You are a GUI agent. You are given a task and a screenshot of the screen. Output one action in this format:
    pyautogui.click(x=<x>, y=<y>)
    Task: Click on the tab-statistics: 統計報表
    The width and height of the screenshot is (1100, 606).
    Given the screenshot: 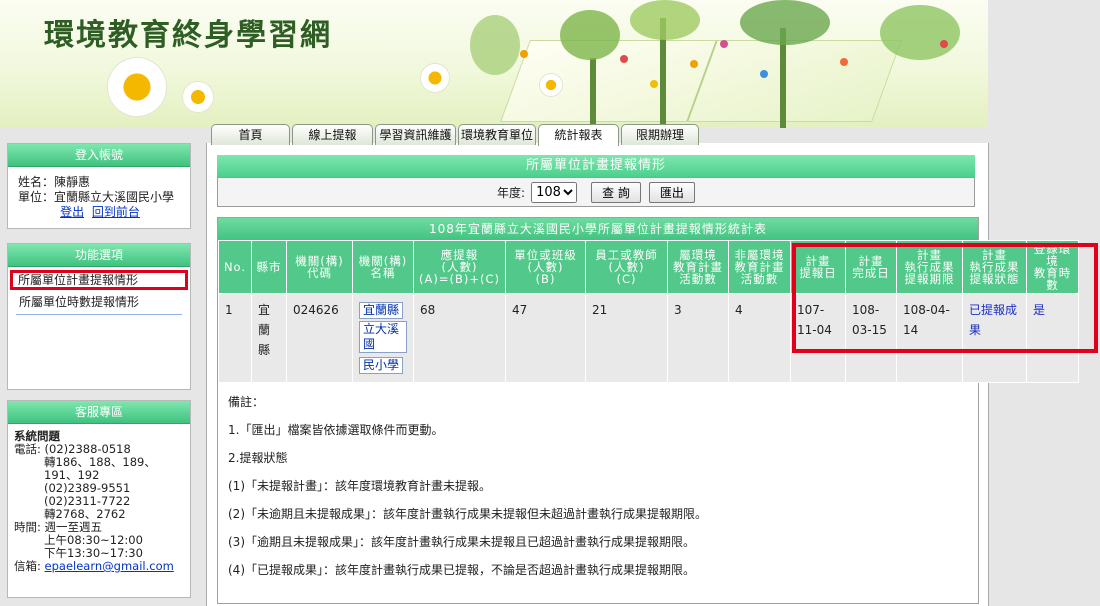 What is the action you would take?
    pyautogui.click(x=578, y=135)
    